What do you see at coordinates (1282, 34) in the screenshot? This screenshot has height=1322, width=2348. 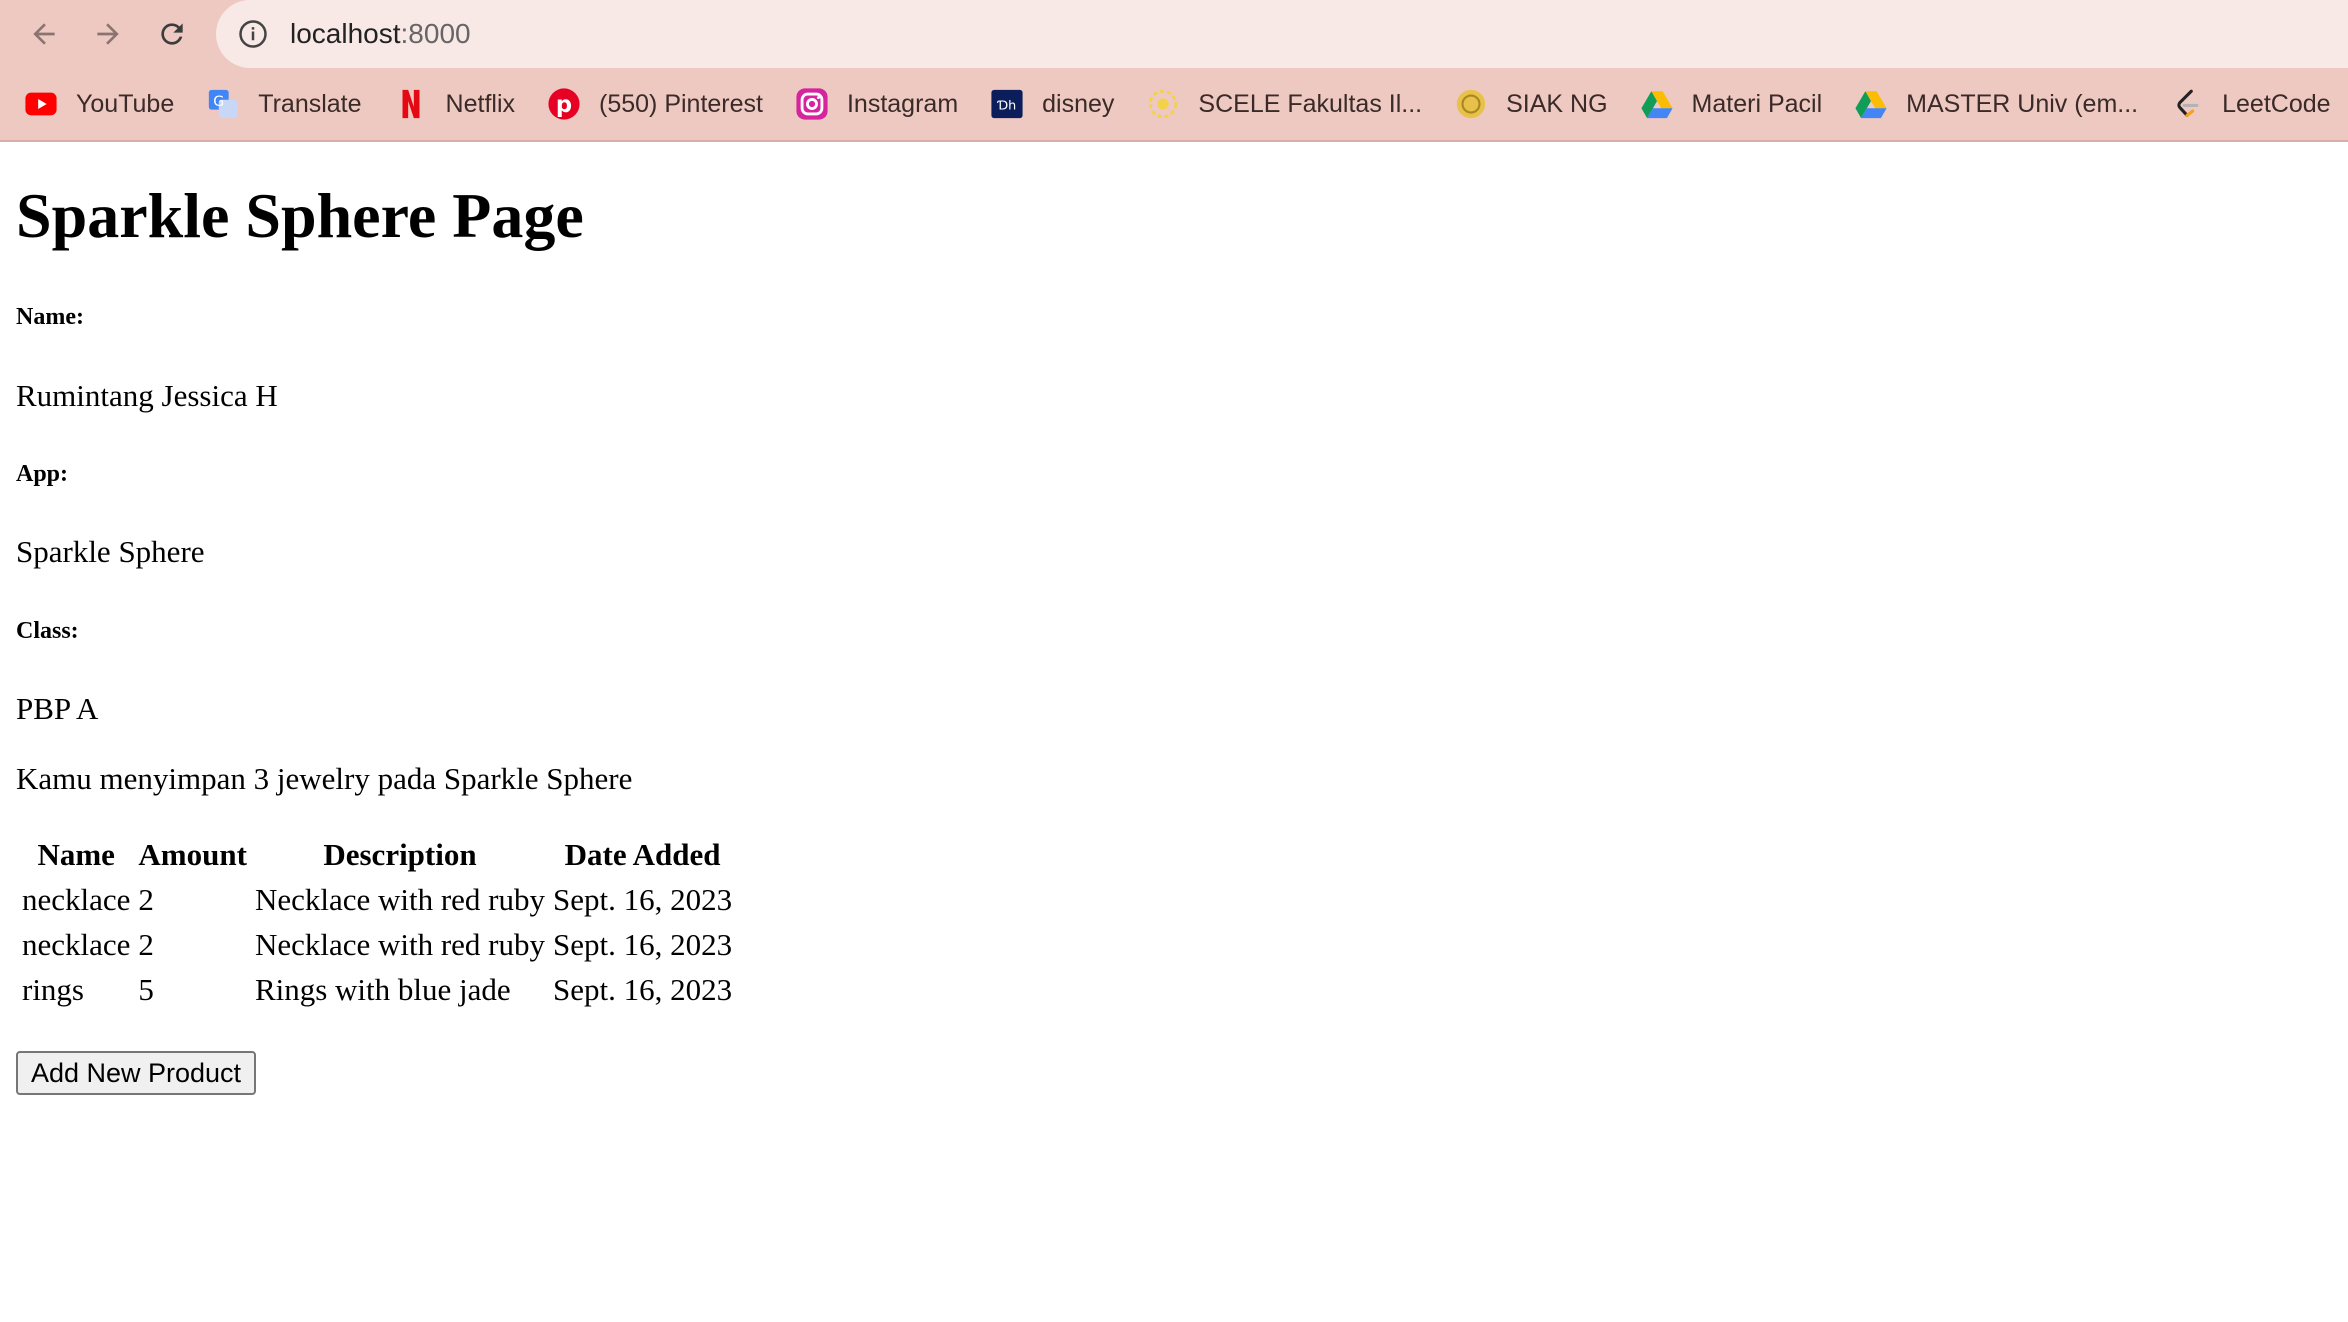 I see `address-bar: localhost:8000` at bounding box center [1282, 34].